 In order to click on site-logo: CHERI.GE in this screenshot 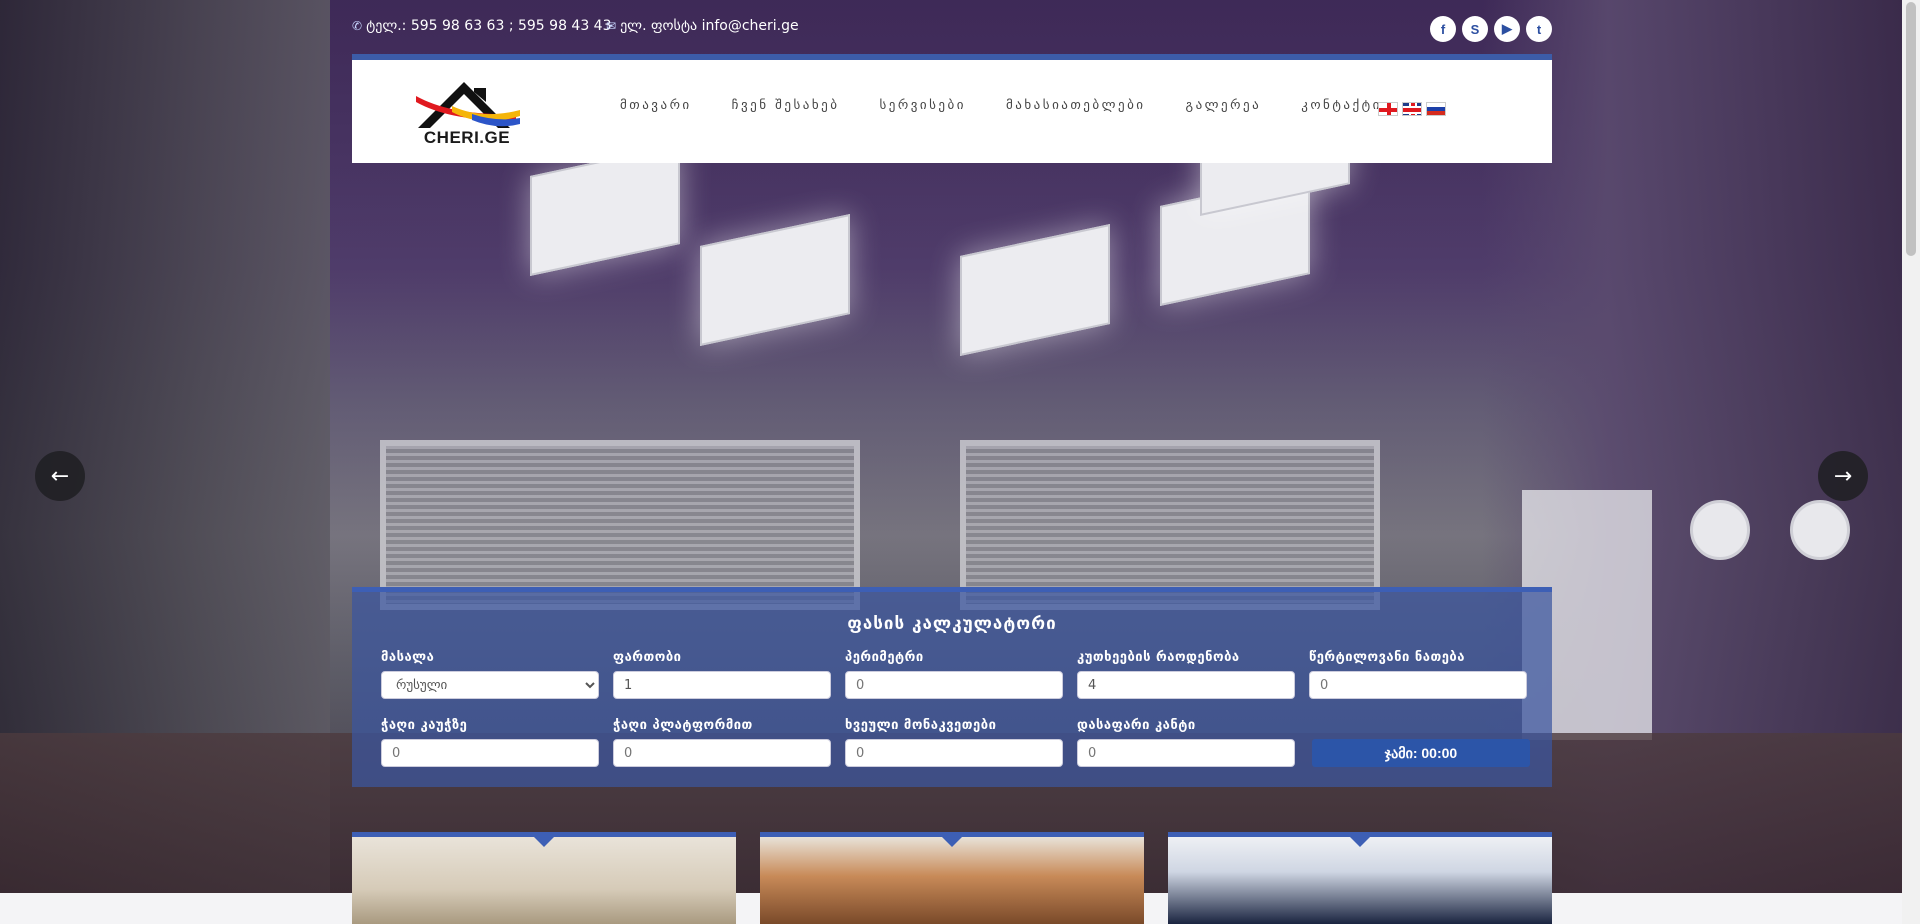, I will do `click(467, 112)`.